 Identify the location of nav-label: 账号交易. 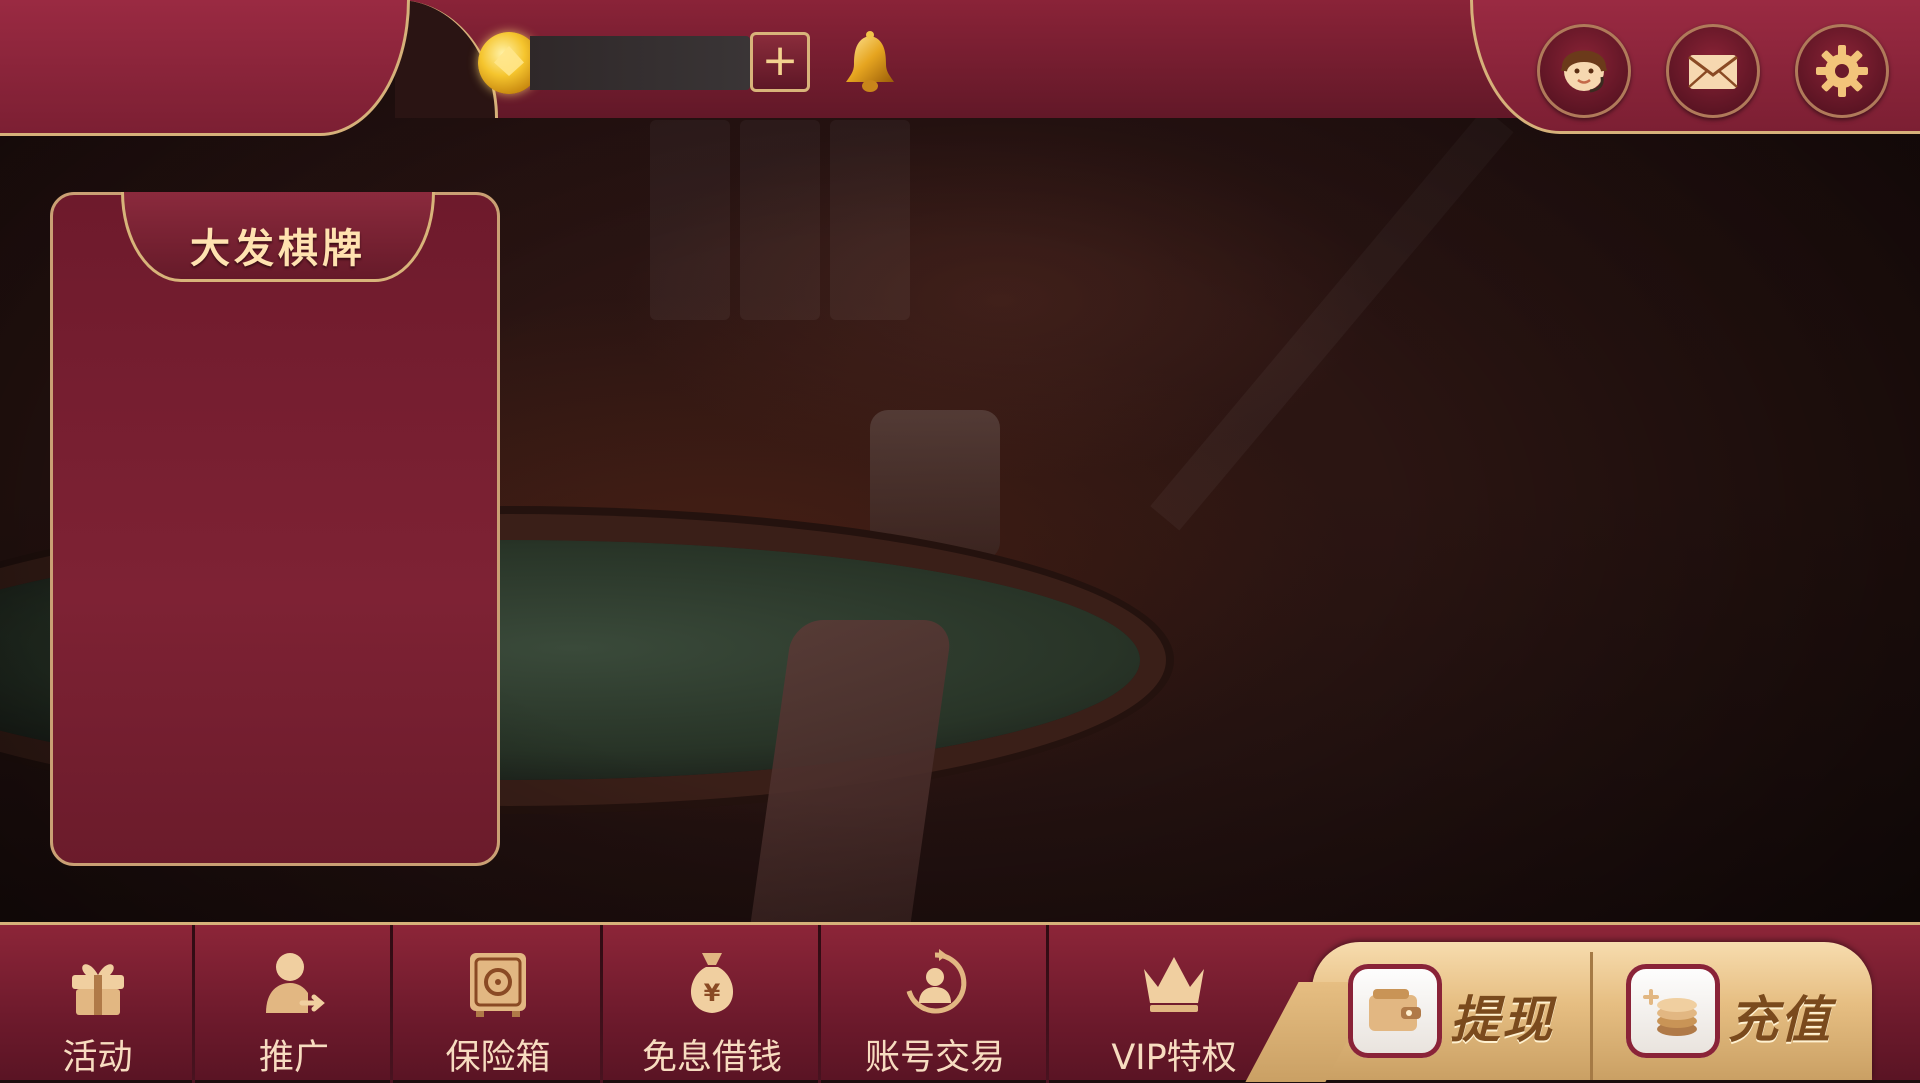
(934, 1058).